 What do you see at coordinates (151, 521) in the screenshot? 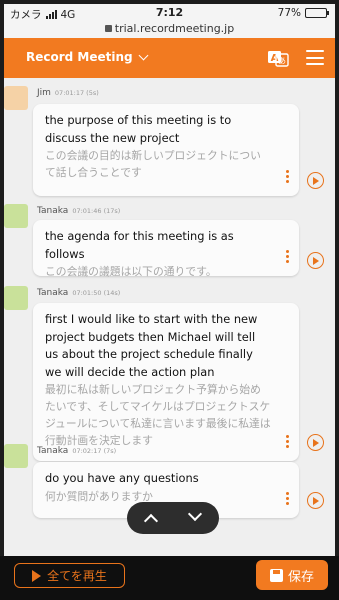
I see `chevron-up-icon` at bounding box center [151, 521].